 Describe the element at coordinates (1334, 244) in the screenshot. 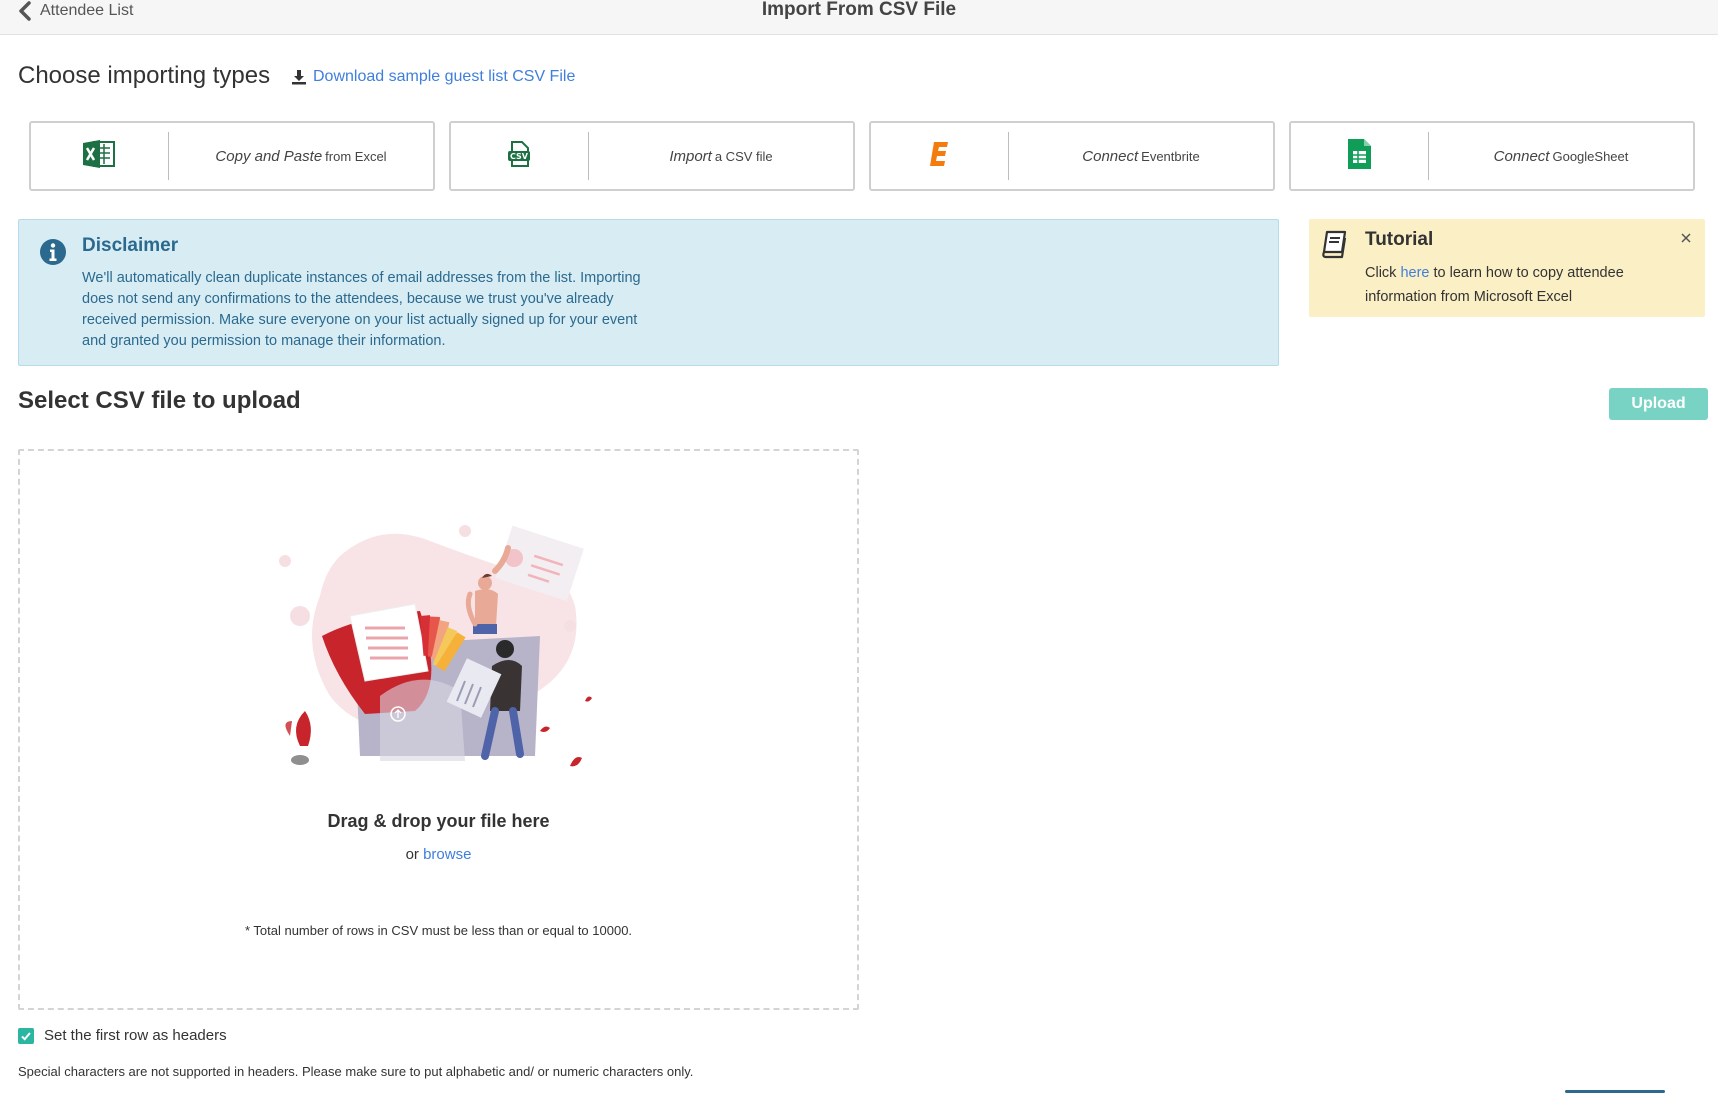

I see `book-icon` at that location.